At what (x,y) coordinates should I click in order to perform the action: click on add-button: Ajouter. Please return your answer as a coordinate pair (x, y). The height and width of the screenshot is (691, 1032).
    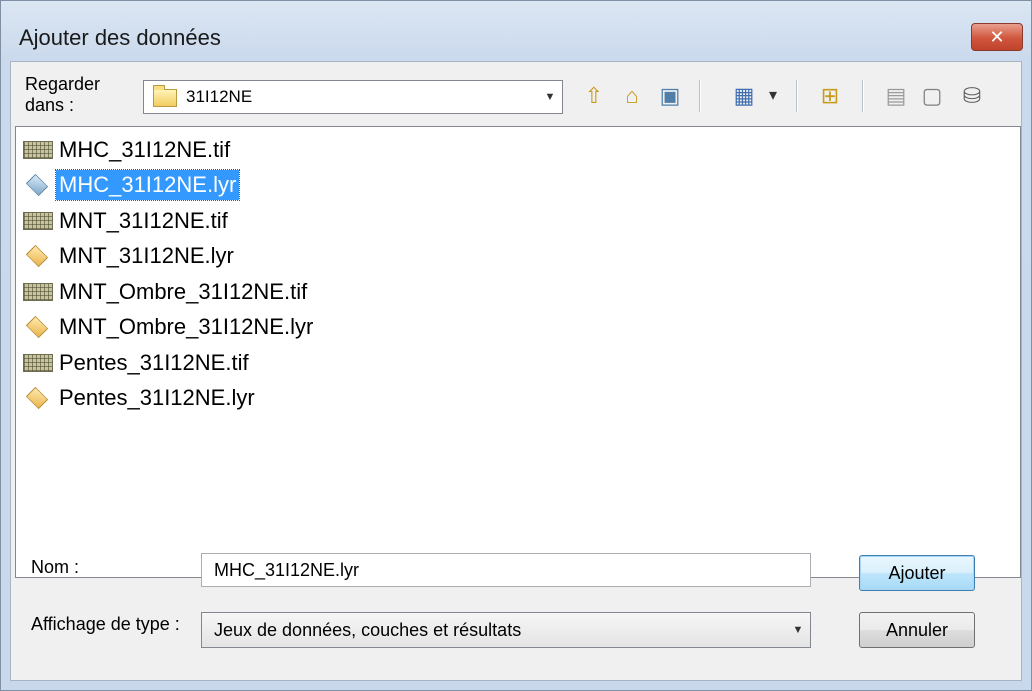
    Looking at the image, I should click on (917, 573).